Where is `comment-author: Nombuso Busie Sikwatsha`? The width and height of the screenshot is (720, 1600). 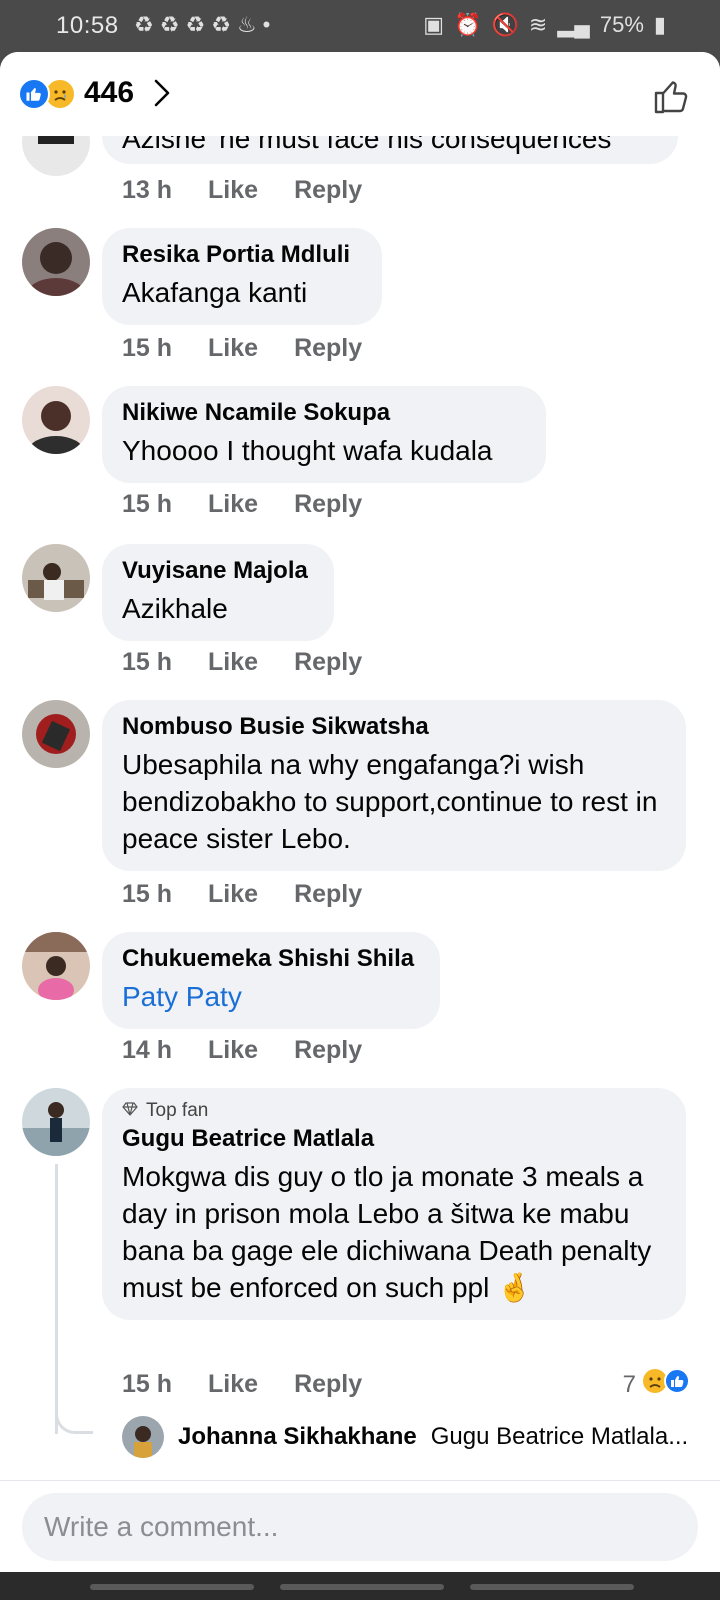
comment-author: Nombuso Busie Sikwatsha is located at coordinates (394, 727).